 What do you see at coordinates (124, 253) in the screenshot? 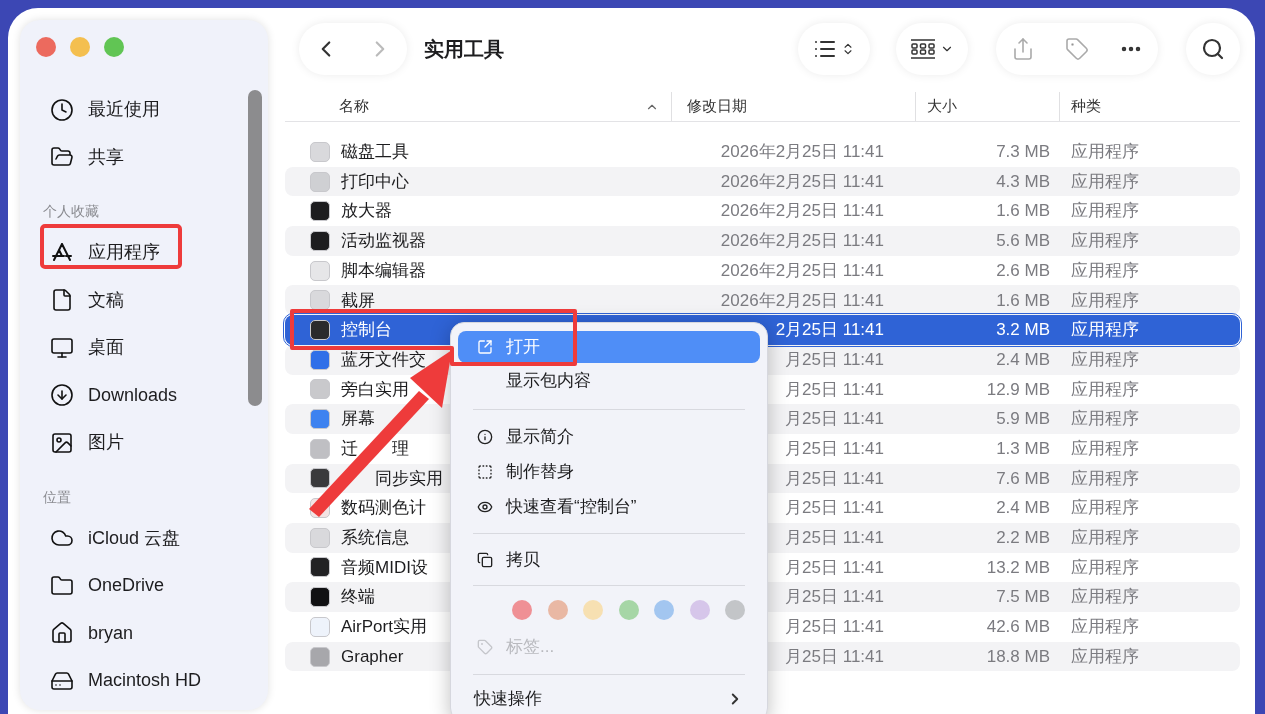
I see `sidebar-item: 应用程序` at bounding box center [124, 253].